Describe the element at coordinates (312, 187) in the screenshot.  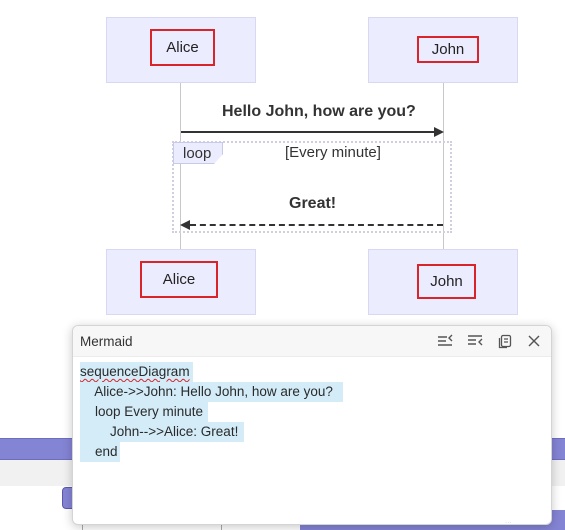
I see `loop-frame: loop [Every minute]` at that location.